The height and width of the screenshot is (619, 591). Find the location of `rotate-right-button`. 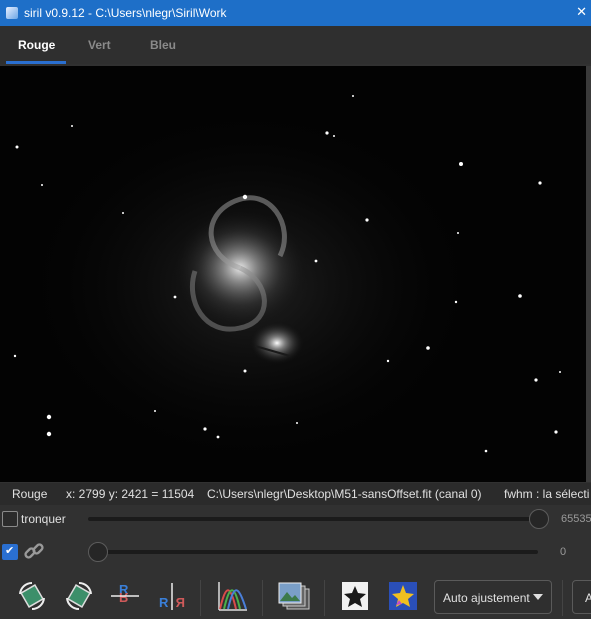

rotate-right-button is located at coordinates (79, 598).